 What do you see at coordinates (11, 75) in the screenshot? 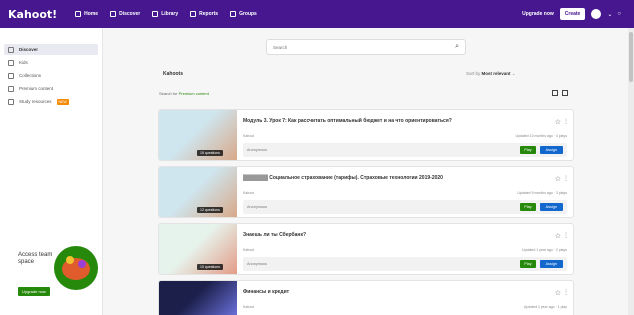
I see `star-icon` at bounding box center [11, 75].